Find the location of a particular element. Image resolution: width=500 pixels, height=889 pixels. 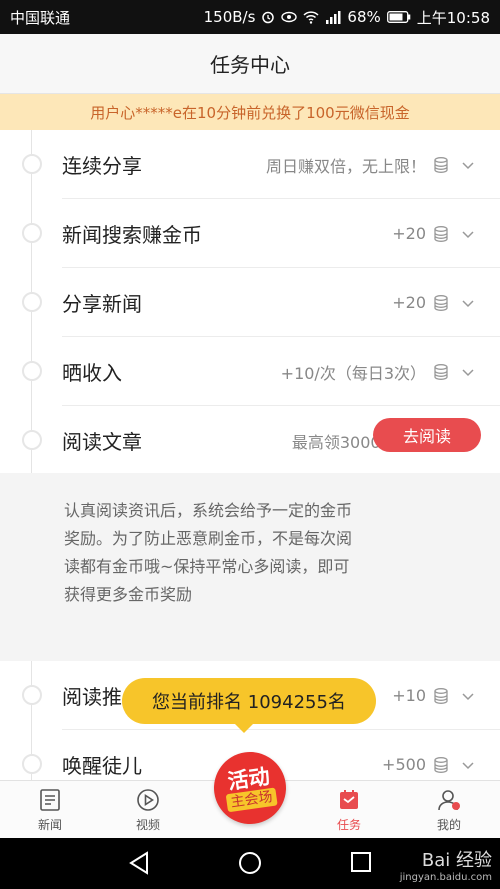

profile-icon is located at coordinates (449, 800).